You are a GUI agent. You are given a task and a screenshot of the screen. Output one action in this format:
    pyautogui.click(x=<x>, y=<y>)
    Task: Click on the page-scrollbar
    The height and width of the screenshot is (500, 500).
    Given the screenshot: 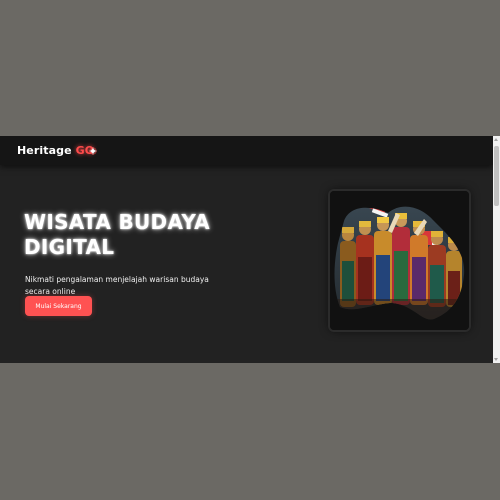 What is the action you would take?
    pyautogui.click(x=496, y=249)
    